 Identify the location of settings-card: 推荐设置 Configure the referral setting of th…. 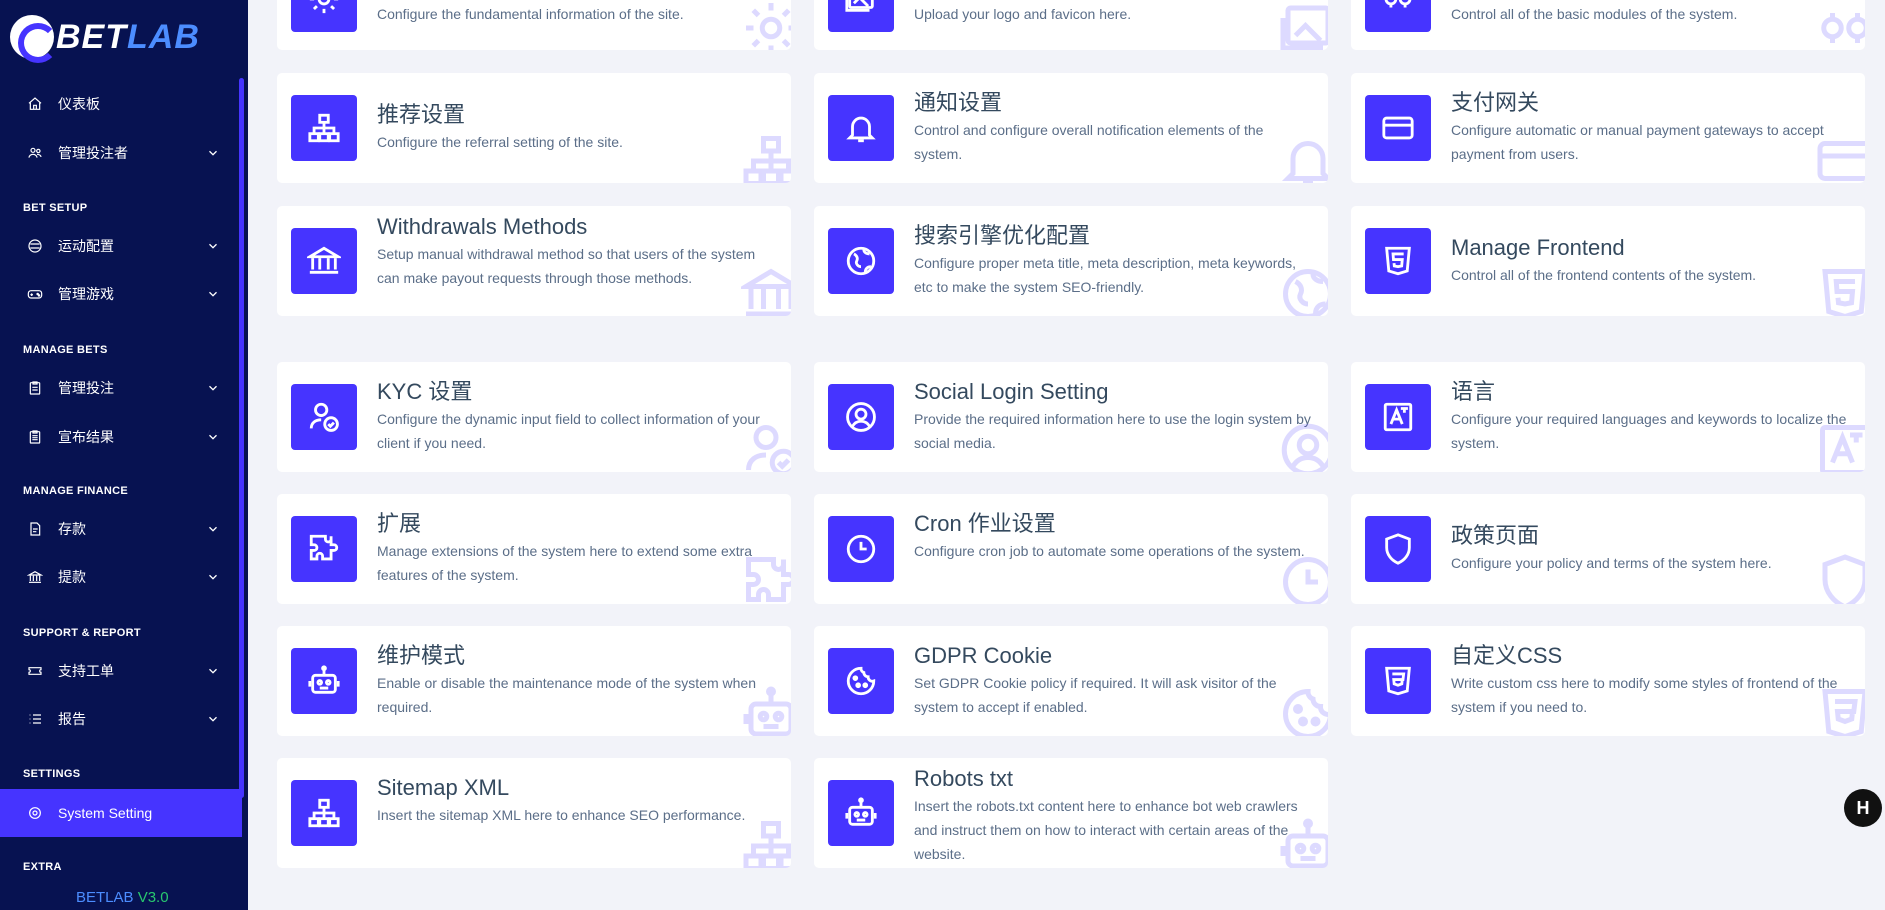
(534, 128).